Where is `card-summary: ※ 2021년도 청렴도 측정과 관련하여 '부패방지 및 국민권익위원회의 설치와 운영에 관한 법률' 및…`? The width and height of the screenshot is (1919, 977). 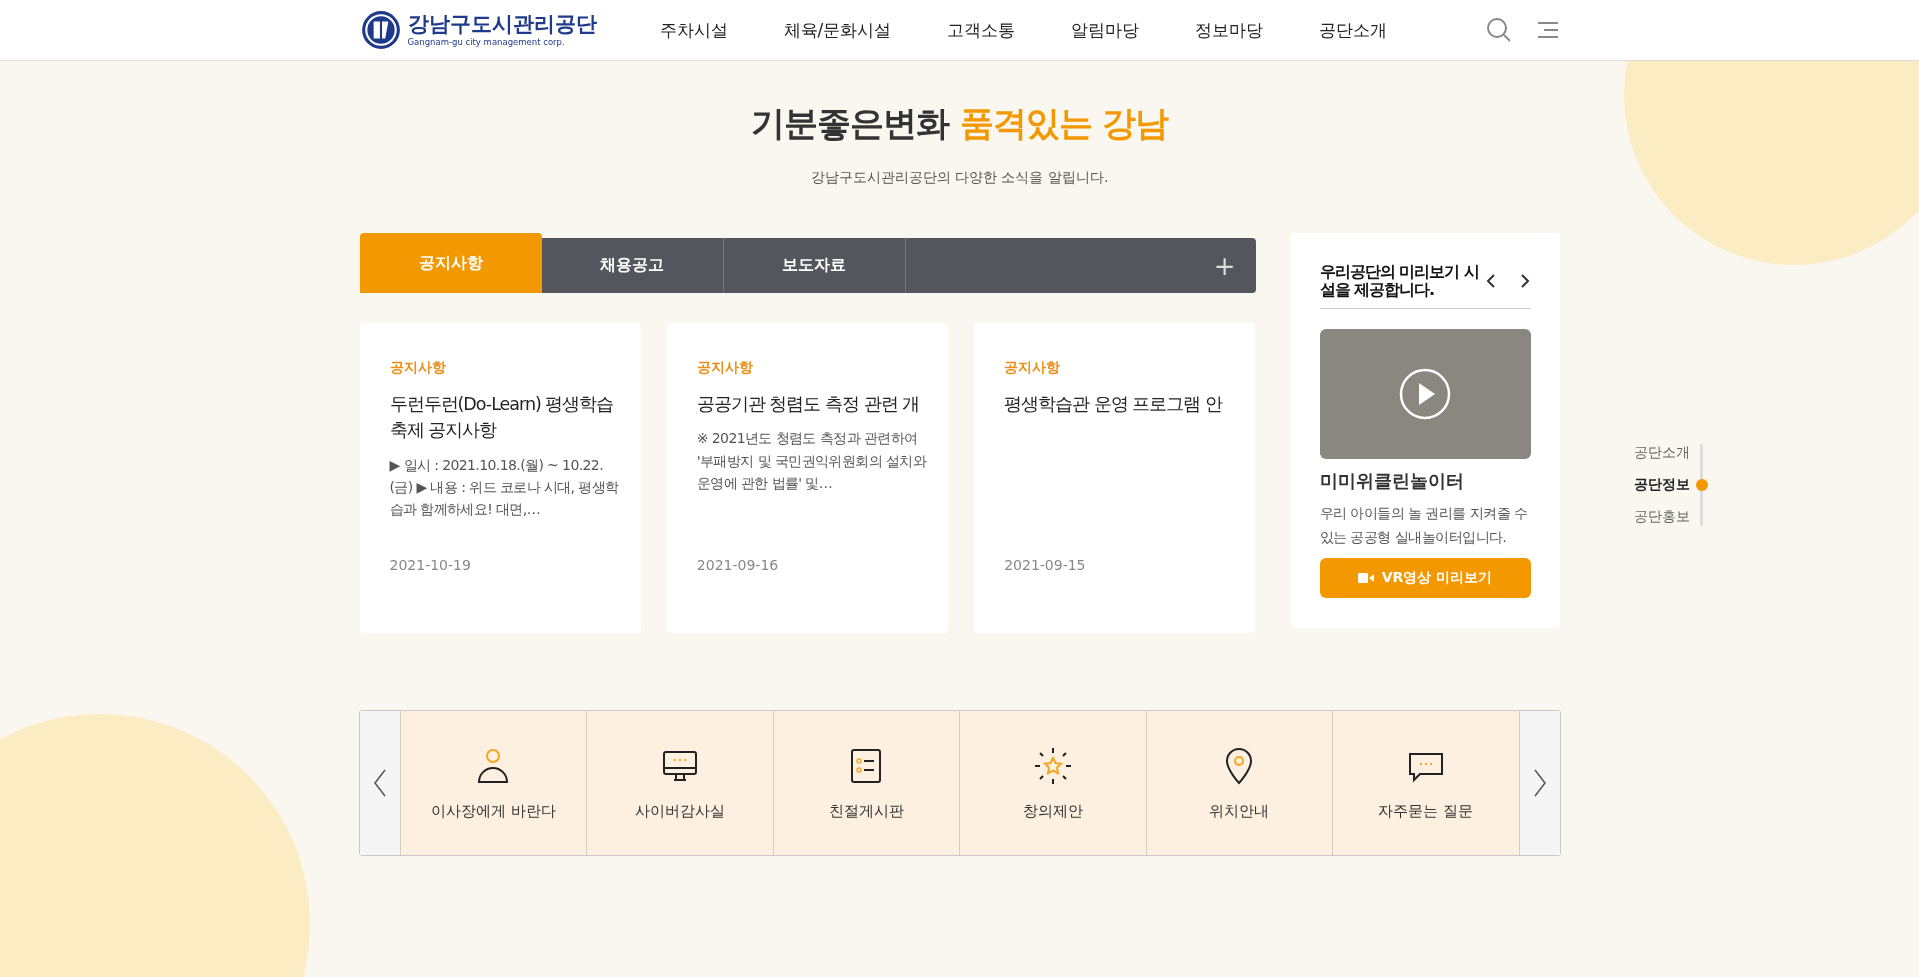 card-summary: ※ 2021년도 청렴도 측정과 관련하여 '부패방지 및 국민권익위원회의 설치와 운영에 관한 법률' 및… is located at coordinates (812, 461).